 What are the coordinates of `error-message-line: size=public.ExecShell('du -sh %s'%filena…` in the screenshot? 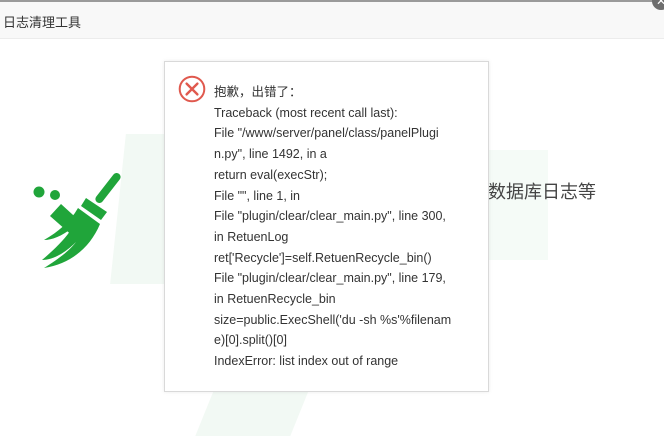 It's located at (333, 319).